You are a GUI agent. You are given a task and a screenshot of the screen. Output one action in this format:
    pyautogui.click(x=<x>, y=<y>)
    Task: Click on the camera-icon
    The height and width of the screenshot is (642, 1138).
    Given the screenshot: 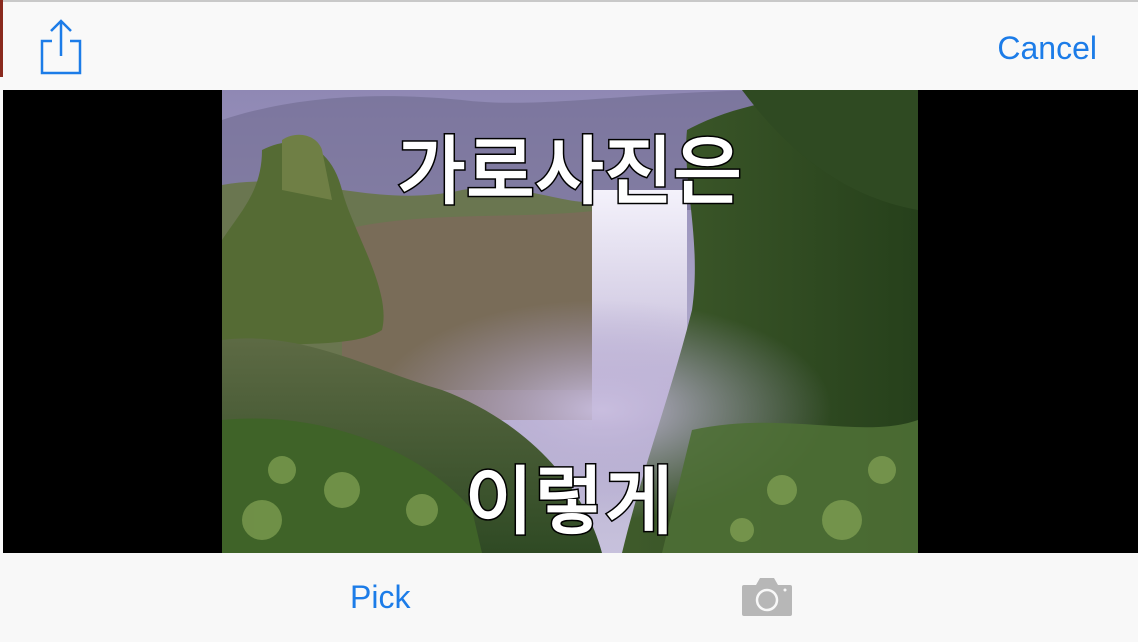 What is the action you would take?
    pyautogui.click(x=767, y=597)
    